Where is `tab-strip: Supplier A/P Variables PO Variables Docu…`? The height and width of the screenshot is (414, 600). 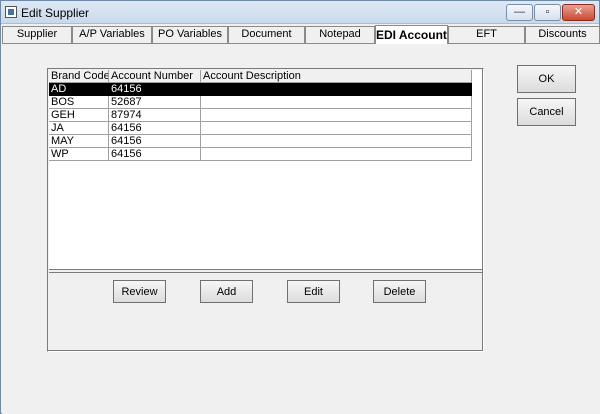
tab-strip: Supplier A/P Variables PO Variables Docu… is located at coordinates (301, 34).